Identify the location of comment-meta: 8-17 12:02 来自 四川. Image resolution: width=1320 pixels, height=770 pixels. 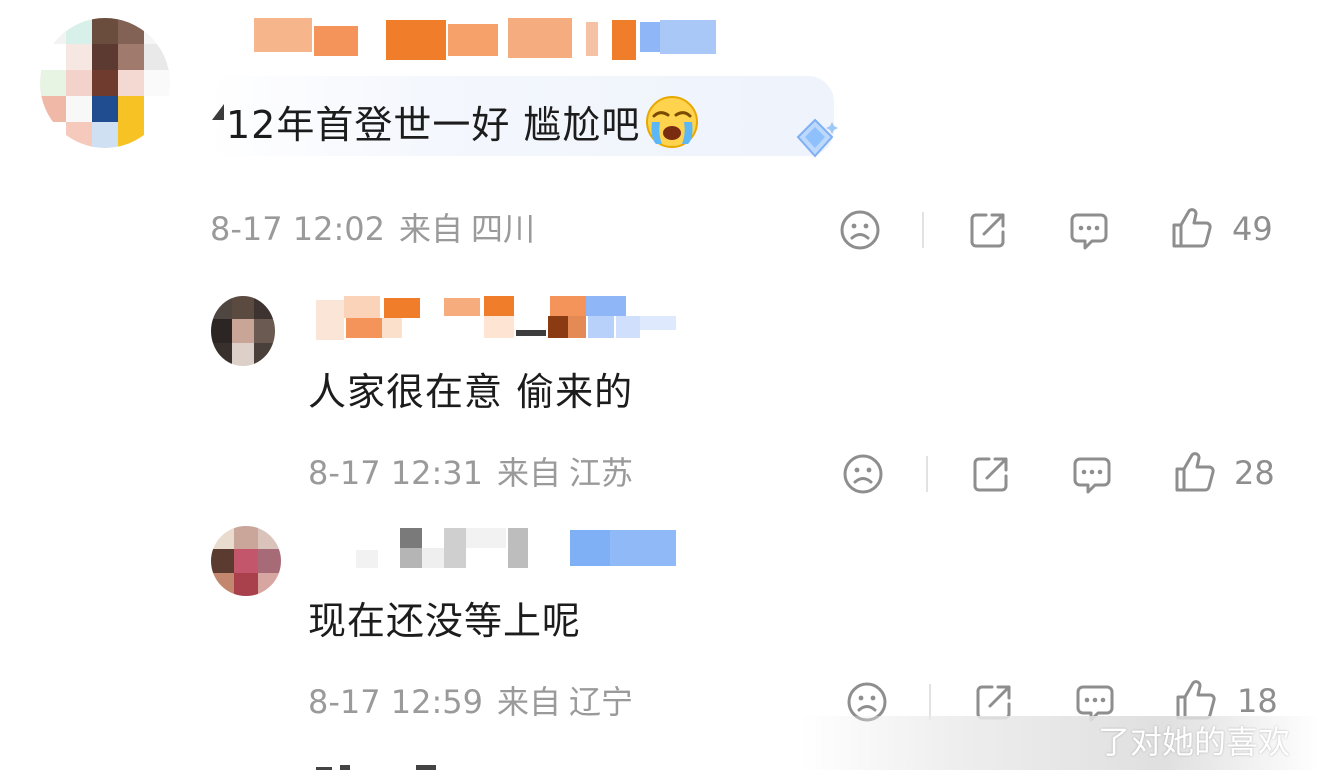
(372, 229).